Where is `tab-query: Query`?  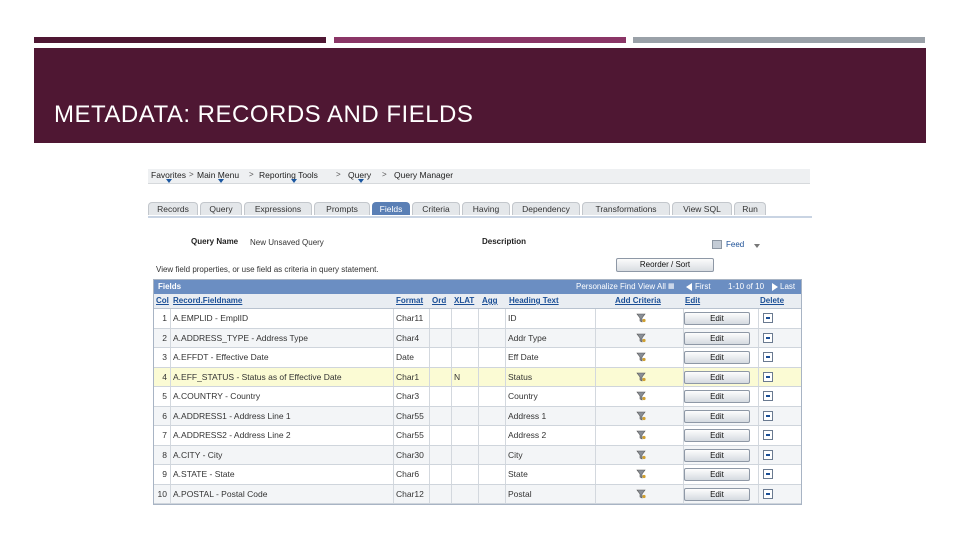
tab-query: Query is located at coordinates (221, 208).